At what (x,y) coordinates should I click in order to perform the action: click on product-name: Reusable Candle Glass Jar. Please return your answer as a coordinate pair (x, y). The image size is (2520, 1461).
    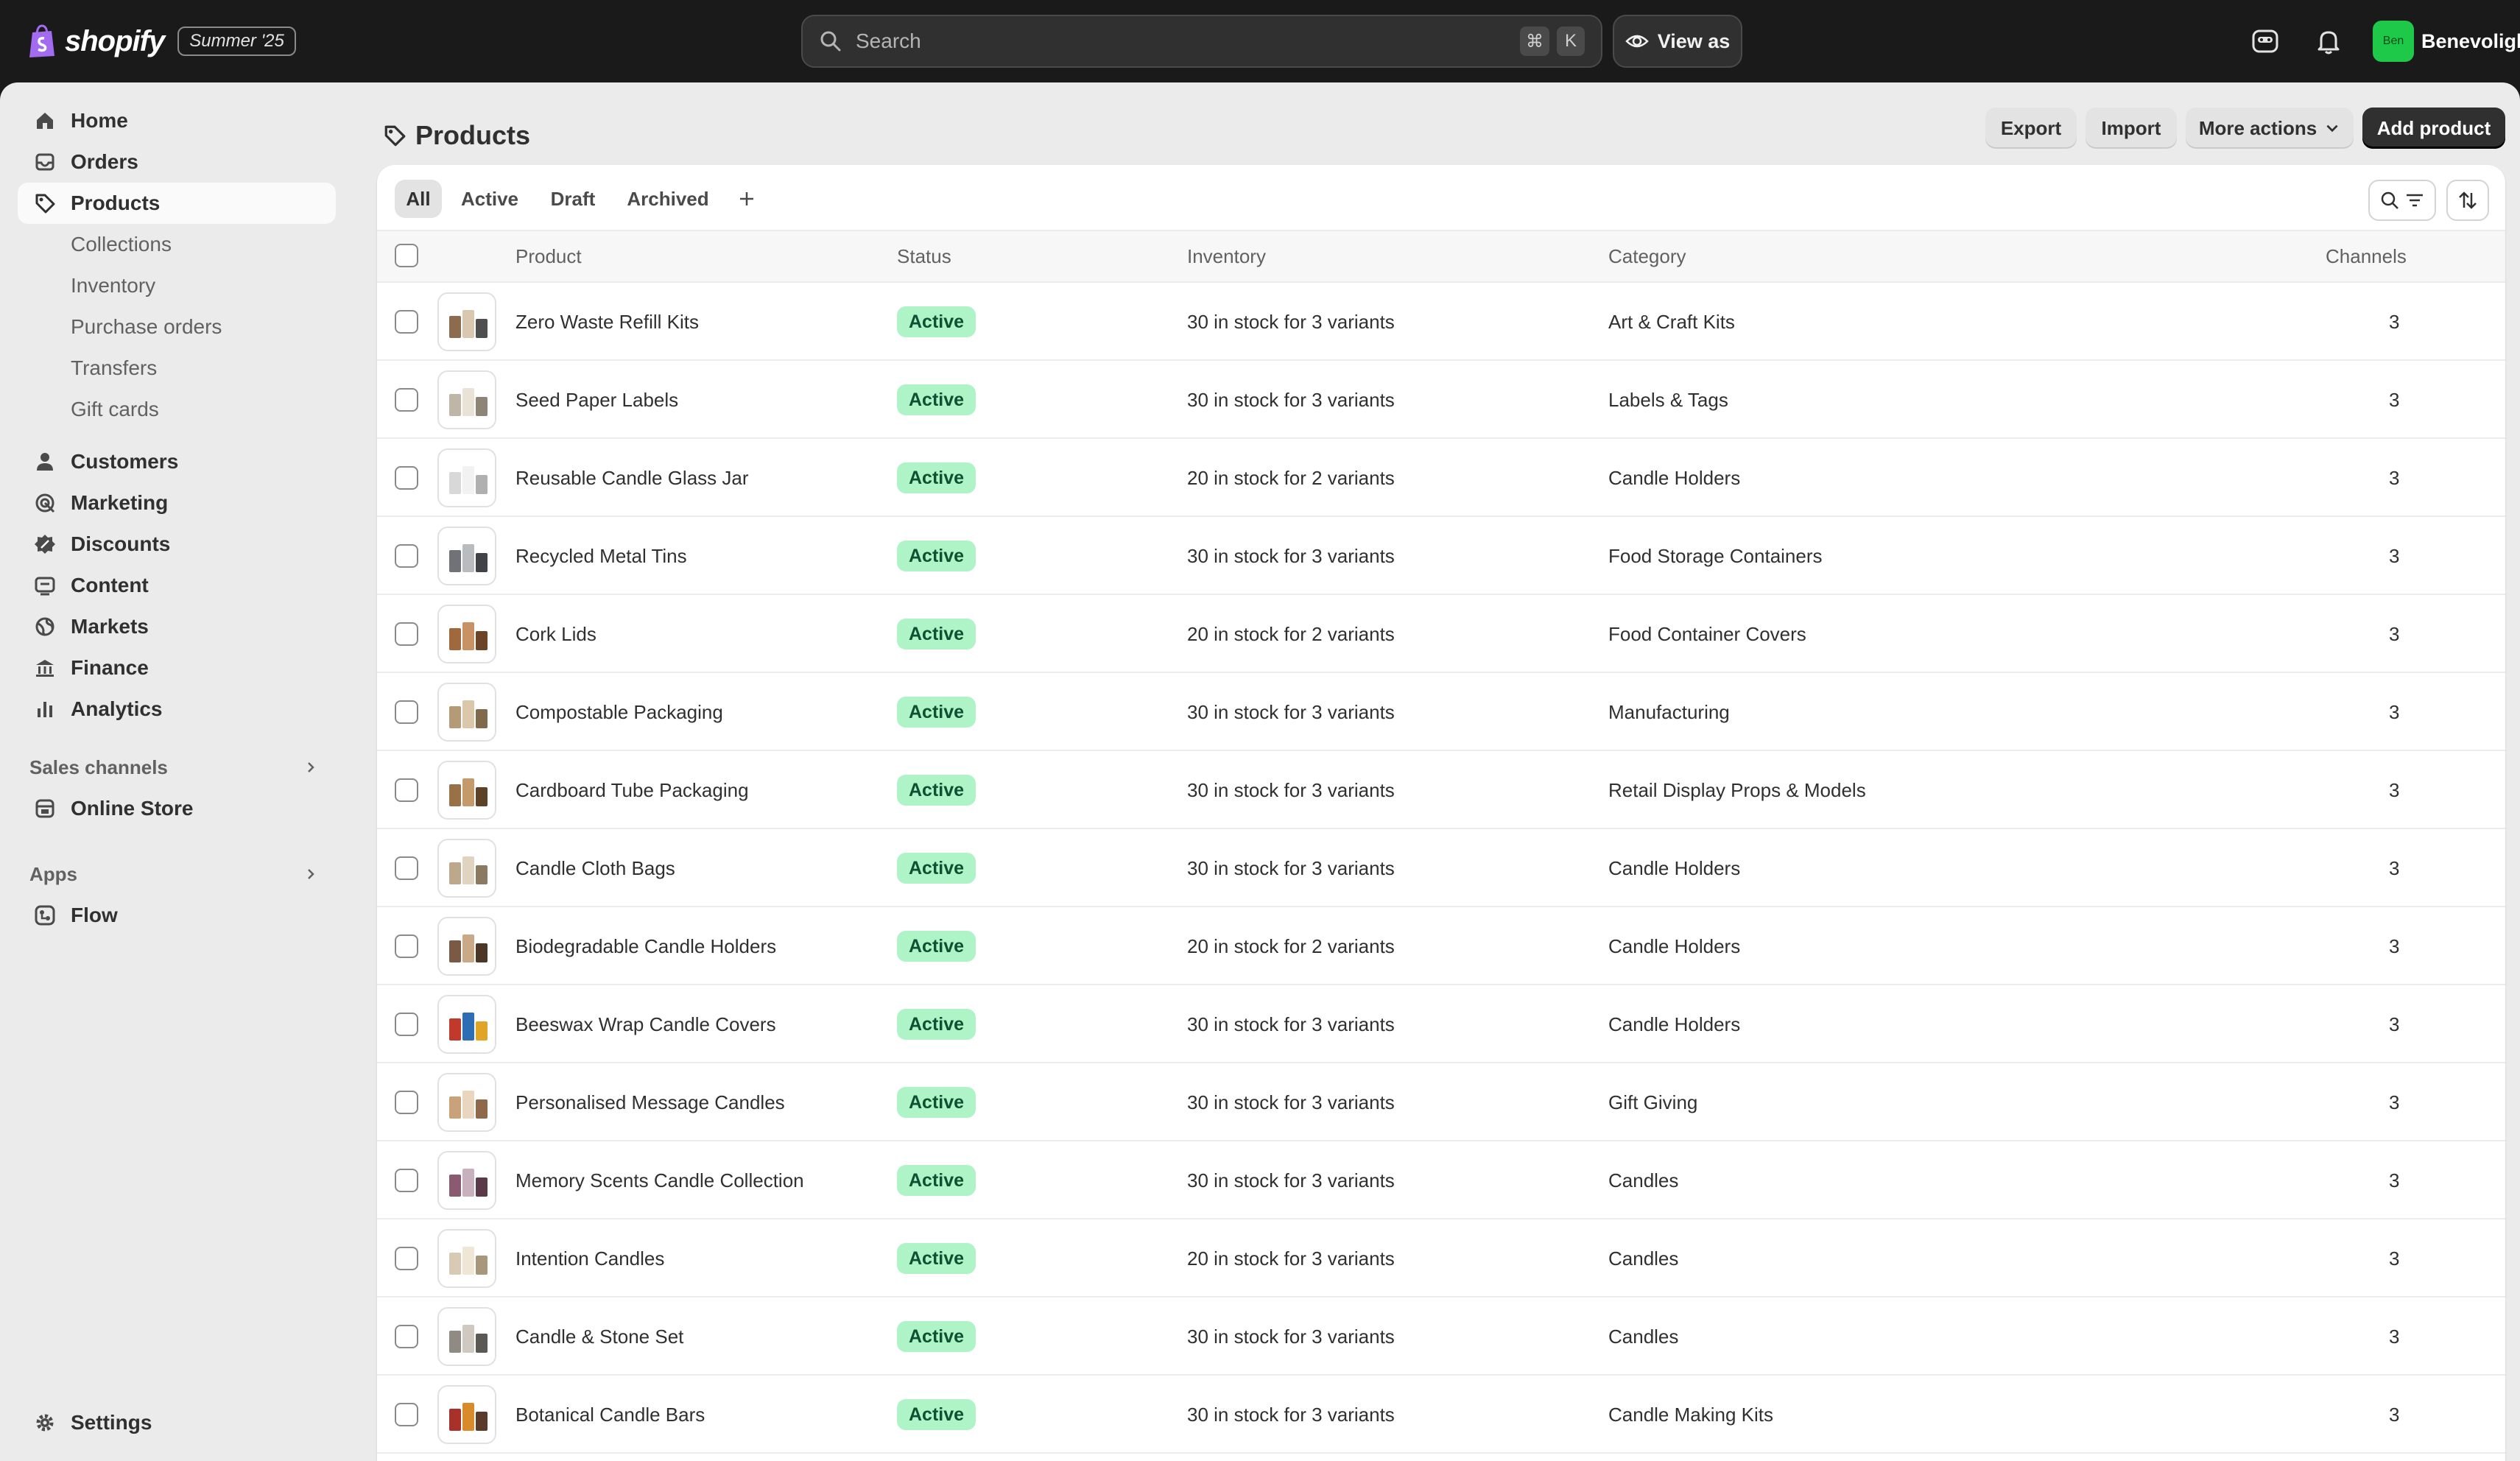
    Looking at the image, I should click on (632, 478).